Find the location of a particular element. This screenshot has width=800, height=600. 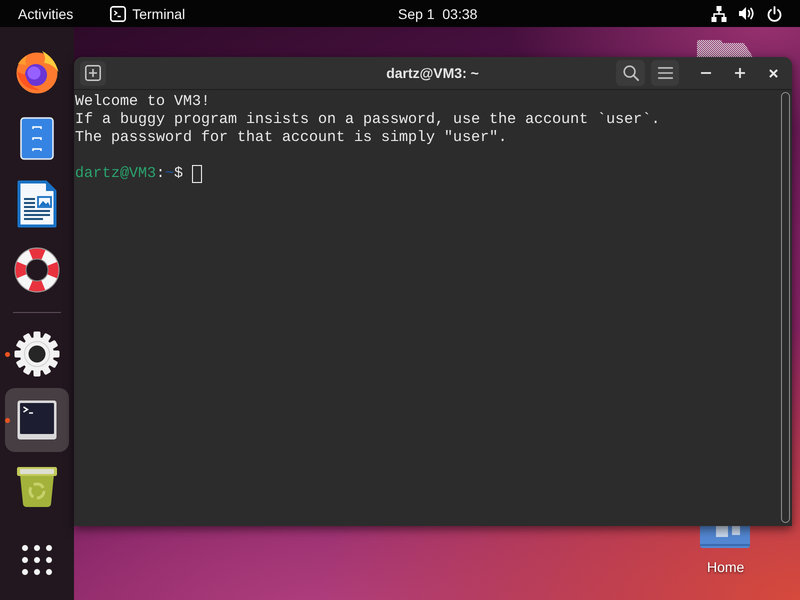

network-icon is located at coordinates (719, 14).